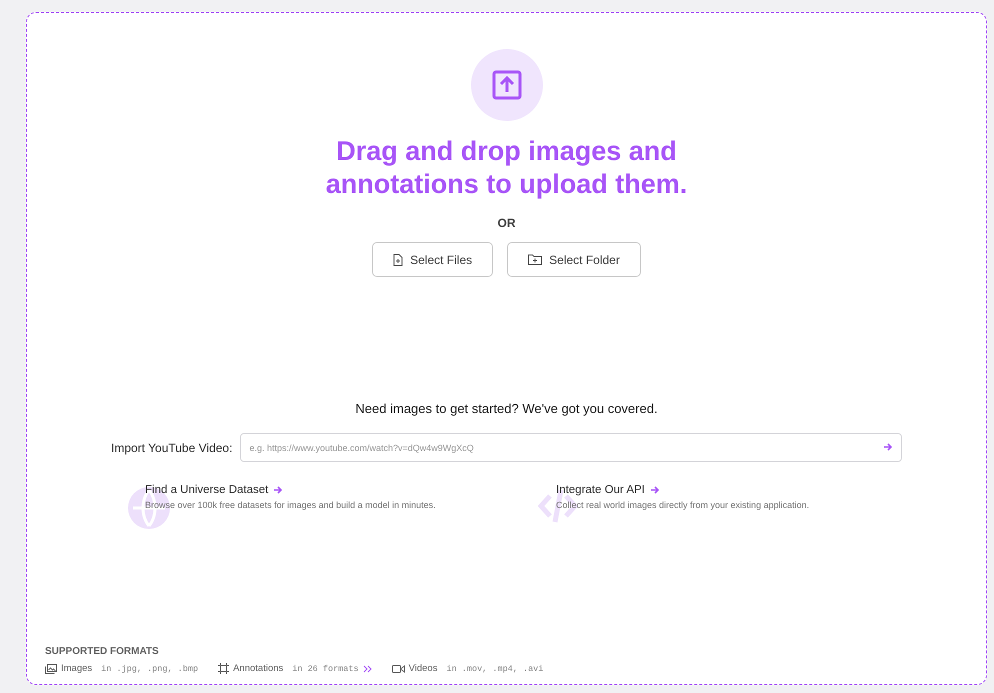 The height and width of the screenshot is (693, 994). I want to click on double-chevron-icon, so click(367, 668).